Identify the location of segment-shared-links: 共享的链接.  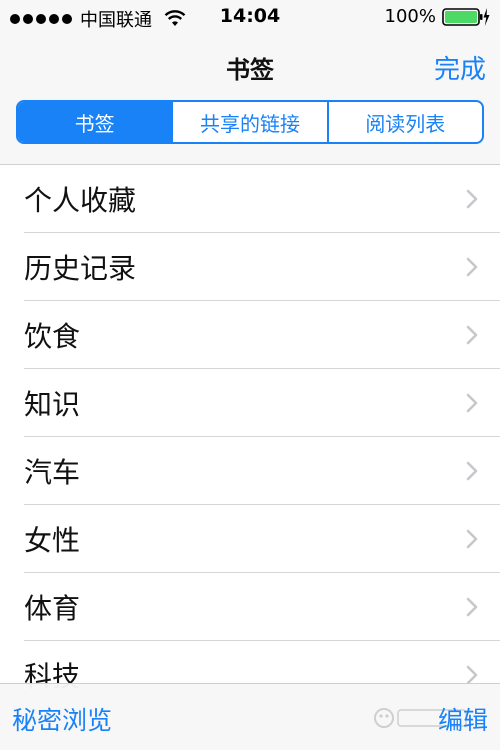
(248, 122).